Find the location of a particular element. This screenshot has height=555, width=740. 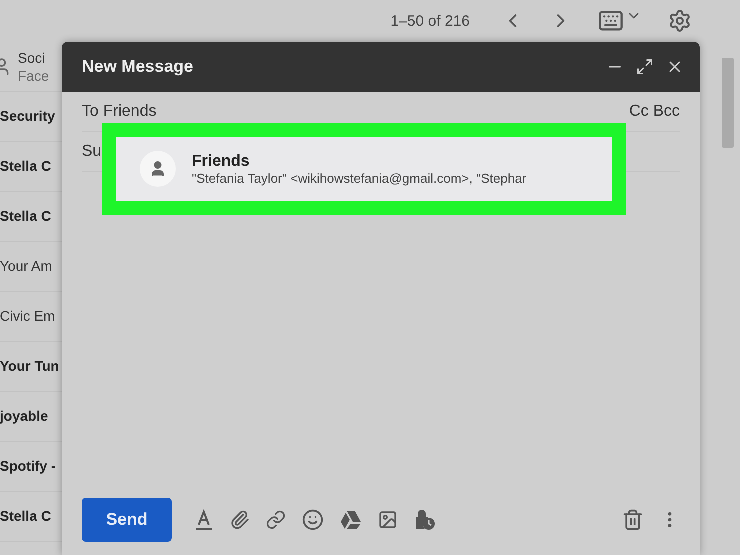

group-name: Friends is located at coordinates (221, 161).